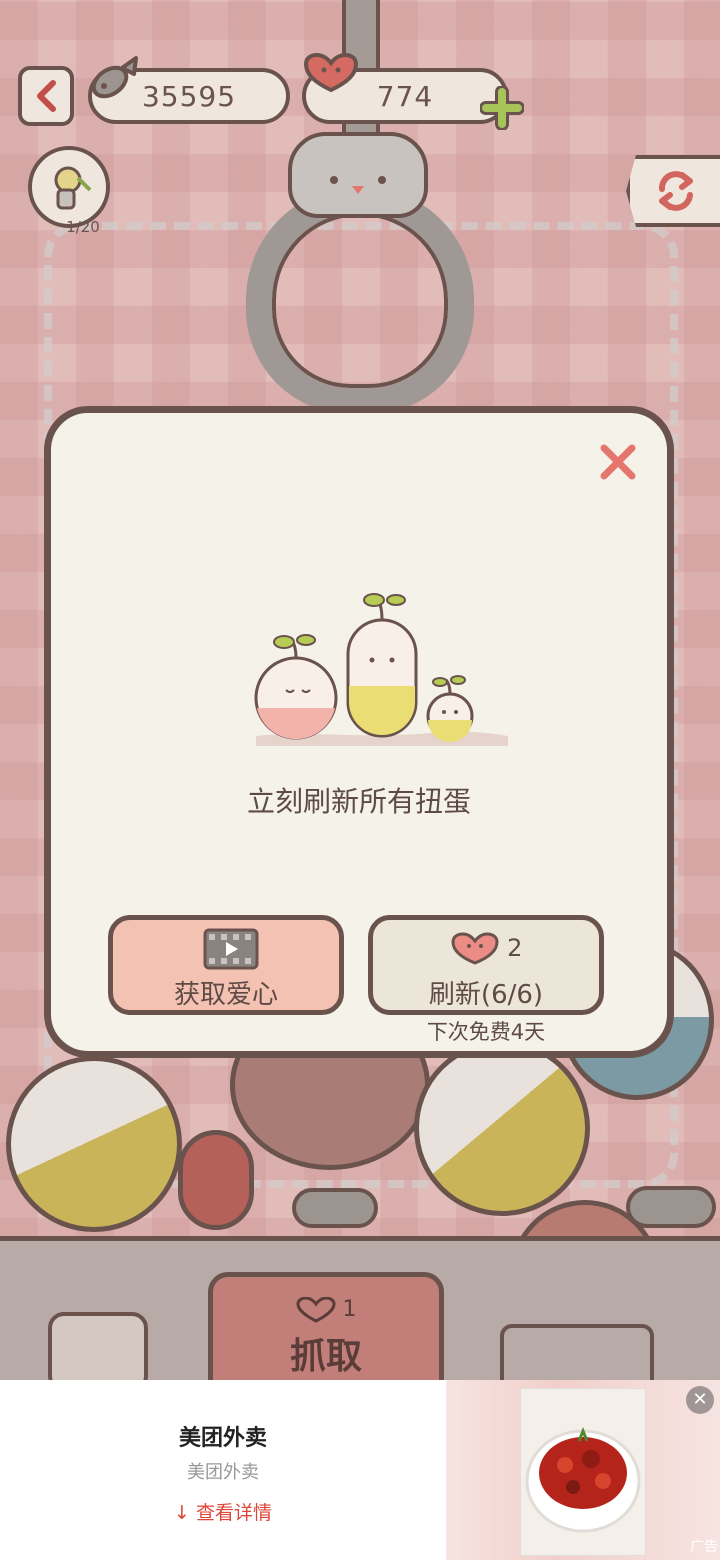 Image resolution: width=720 pixels, height=1560 pixels. I want to click on grab-cost-value: 1, so click(349, 1309).